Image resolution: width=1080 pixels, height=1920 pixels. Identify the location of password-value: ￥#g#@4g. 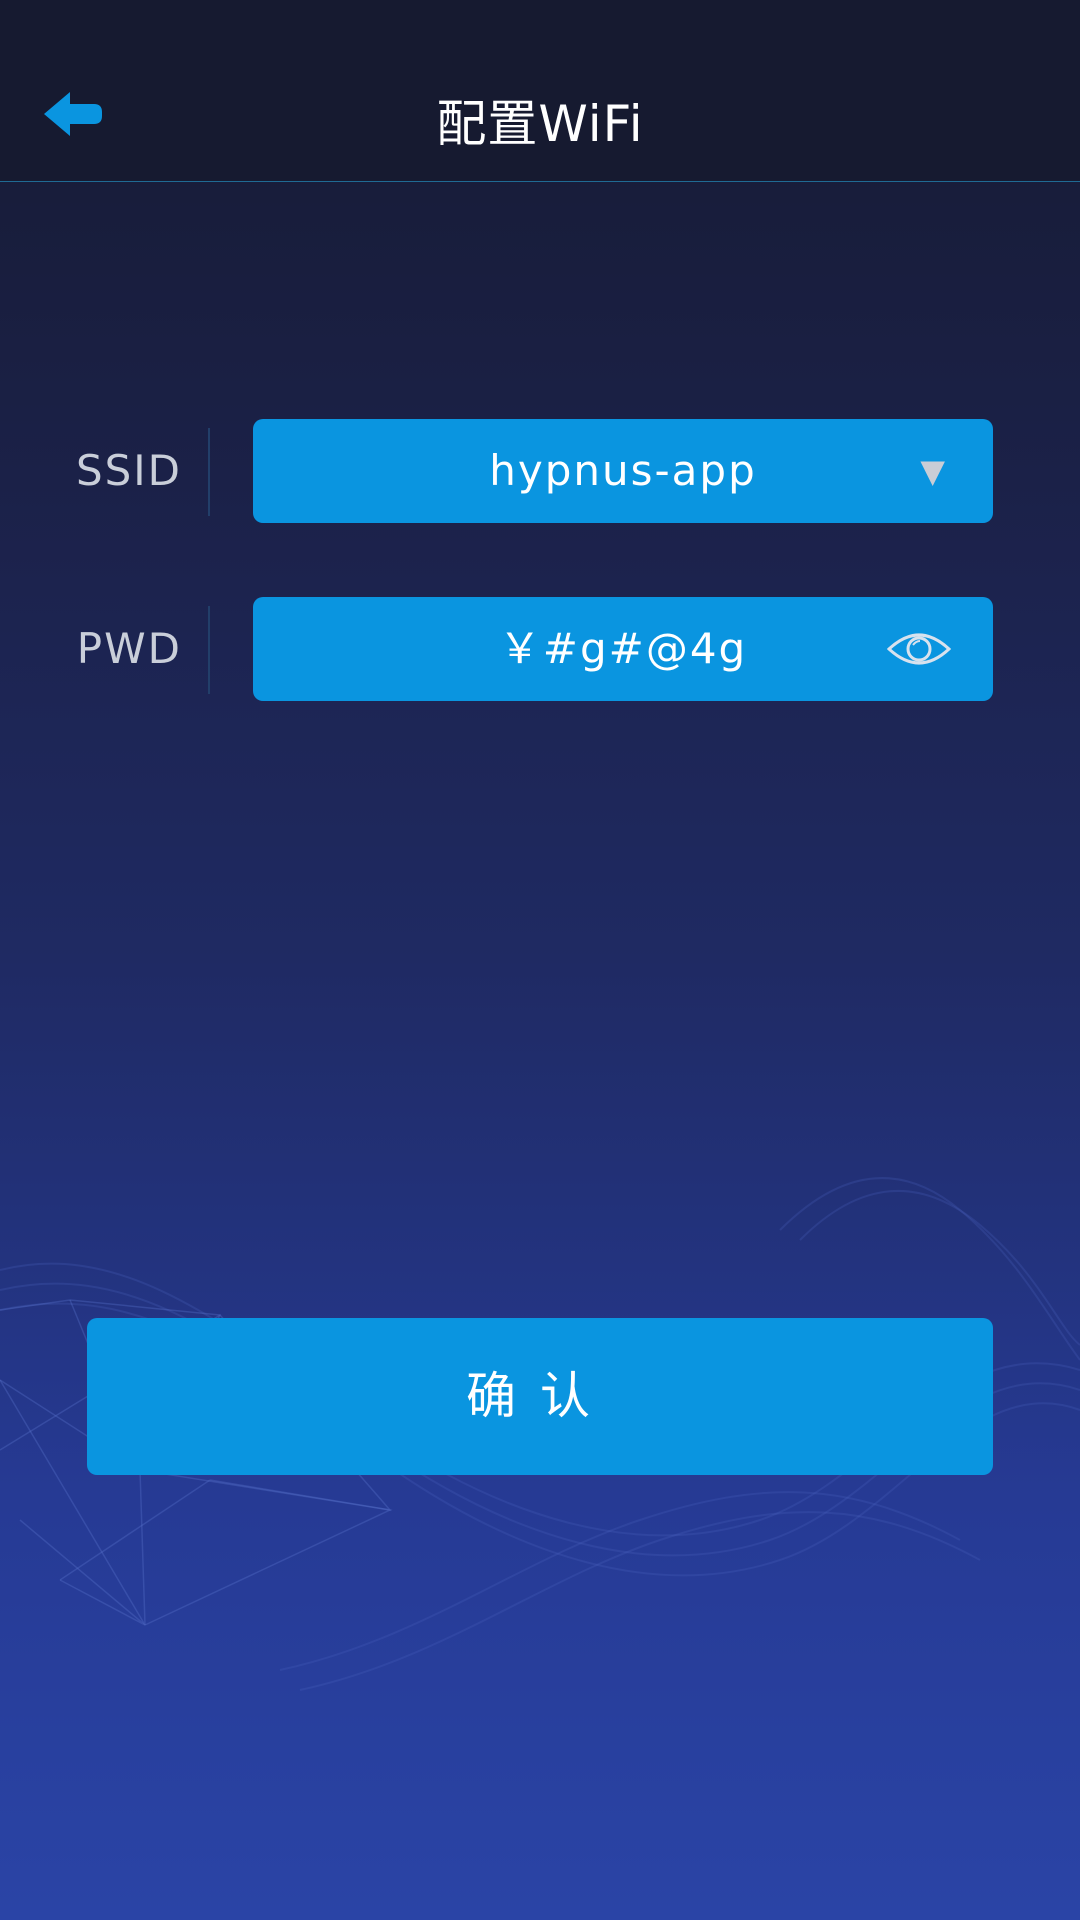
(623, 648).